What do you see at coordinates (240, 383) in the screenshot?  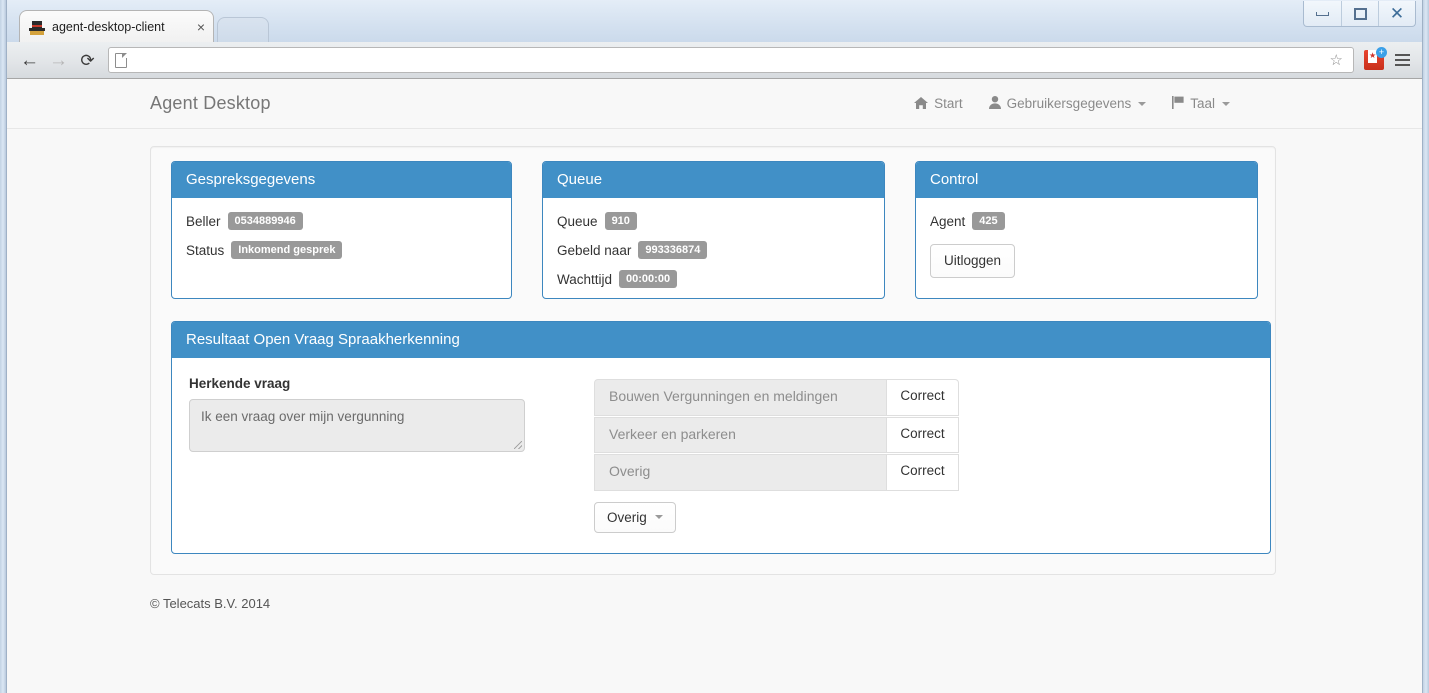 I see `recognized-question-label: Herkende vraag` at bounding box center [240, 383].